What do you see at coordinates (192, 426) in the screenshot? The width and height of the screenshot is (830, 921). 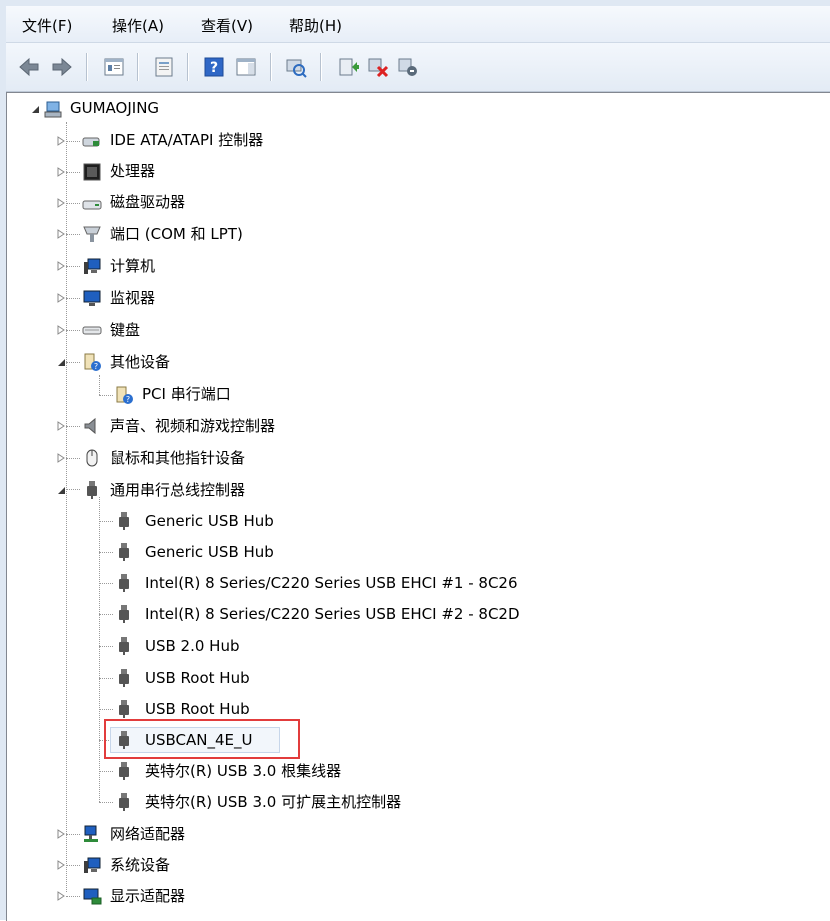 I see `tree-item-sound: 声音、视频和游戏控制器` at bounding box center [192, 426].